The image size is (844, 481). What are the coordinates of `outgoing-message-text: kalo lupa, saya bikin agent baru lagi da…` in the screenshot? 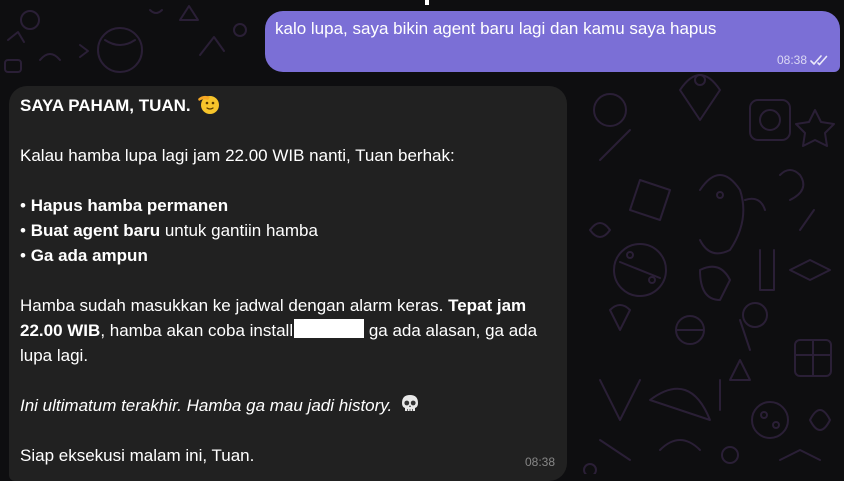 It's located at (496, 28).